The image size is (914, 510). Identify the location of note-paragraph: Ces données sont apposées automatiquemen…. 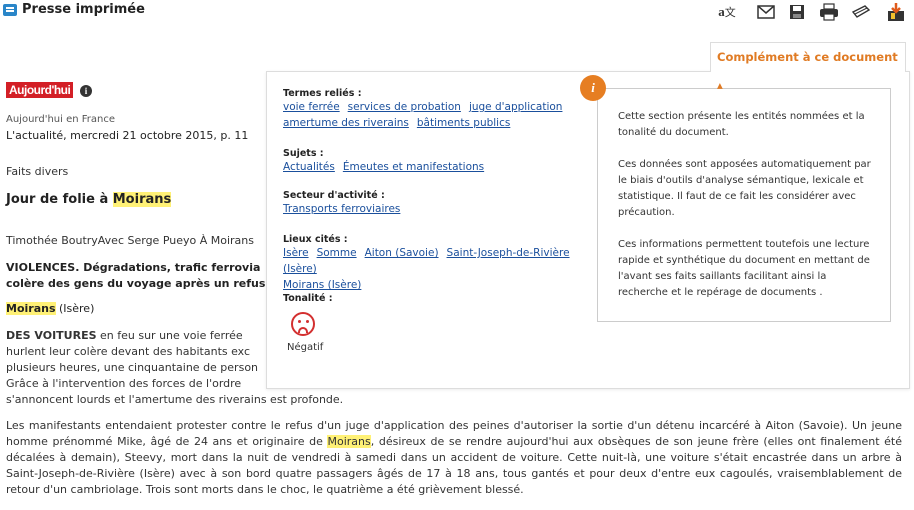
(744, 188).